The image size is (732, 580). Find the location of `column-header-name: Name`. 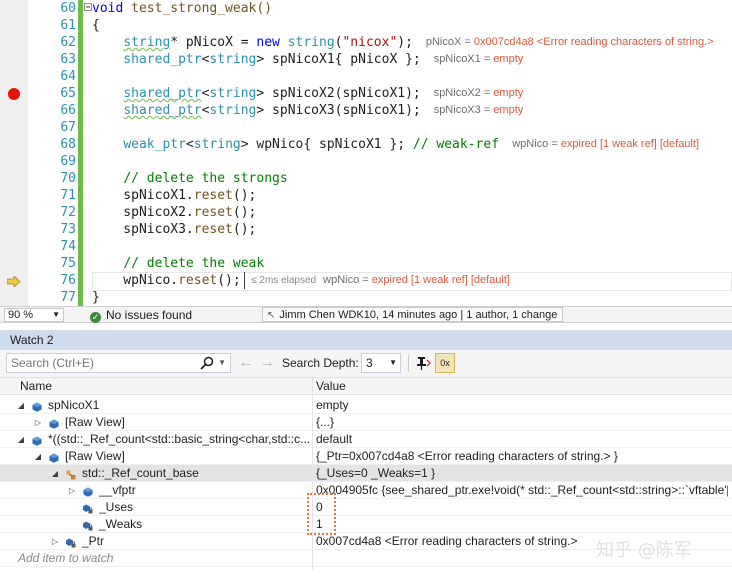

column-header-name: Name is located at coordinates (36, 386).